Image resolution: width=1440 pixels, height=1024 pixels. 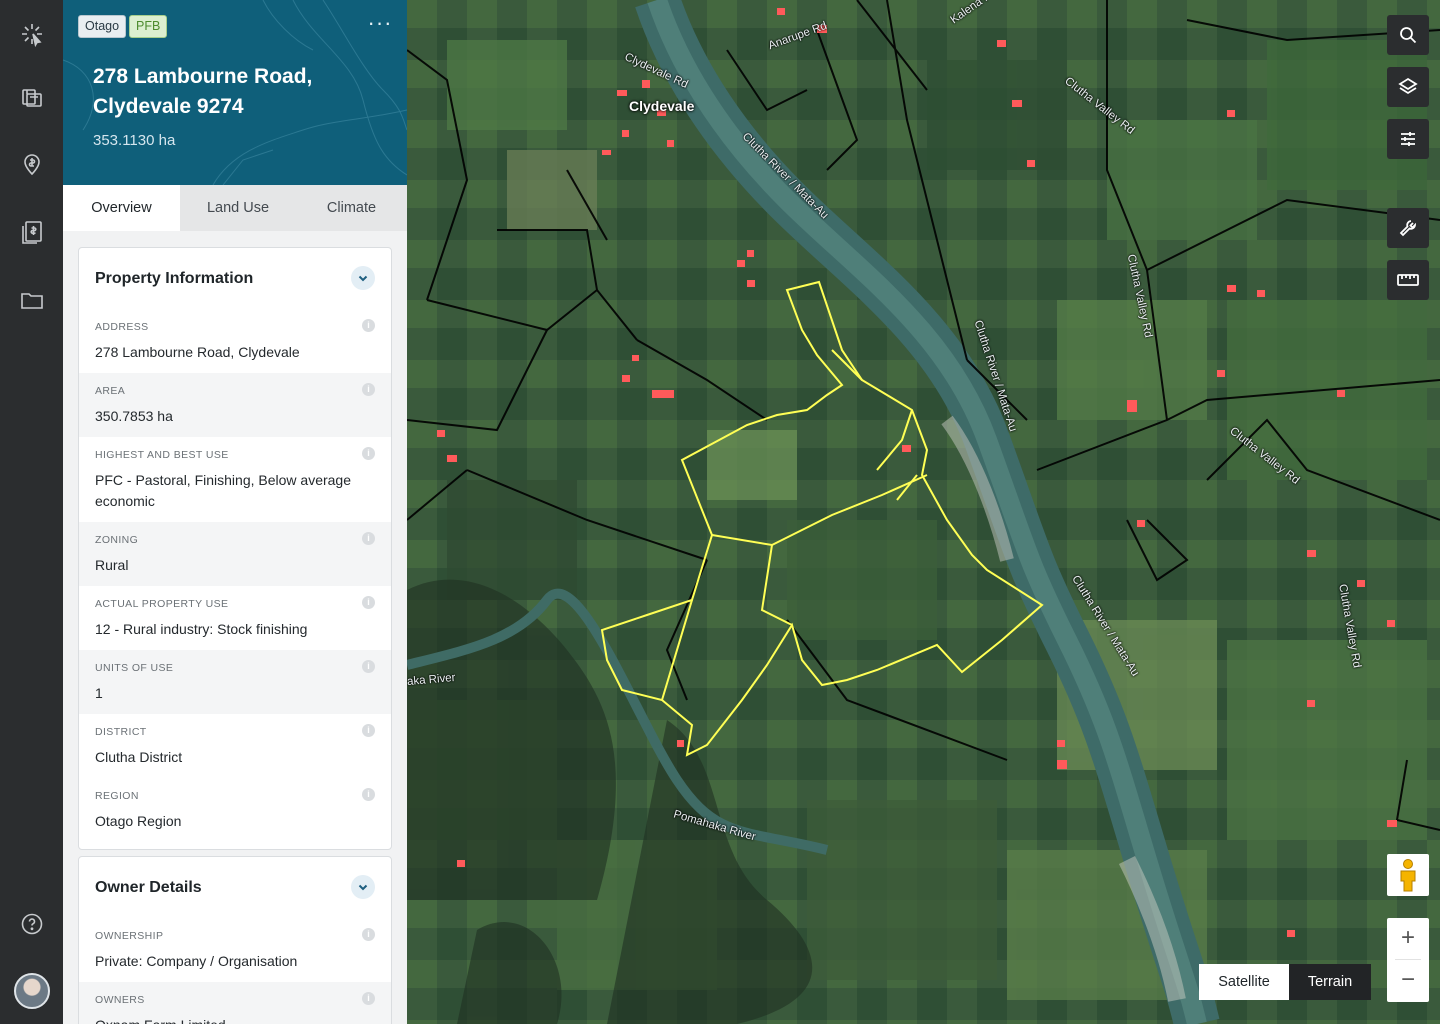 I want to click on valuation-report-icon, so click(x=31, y=232).